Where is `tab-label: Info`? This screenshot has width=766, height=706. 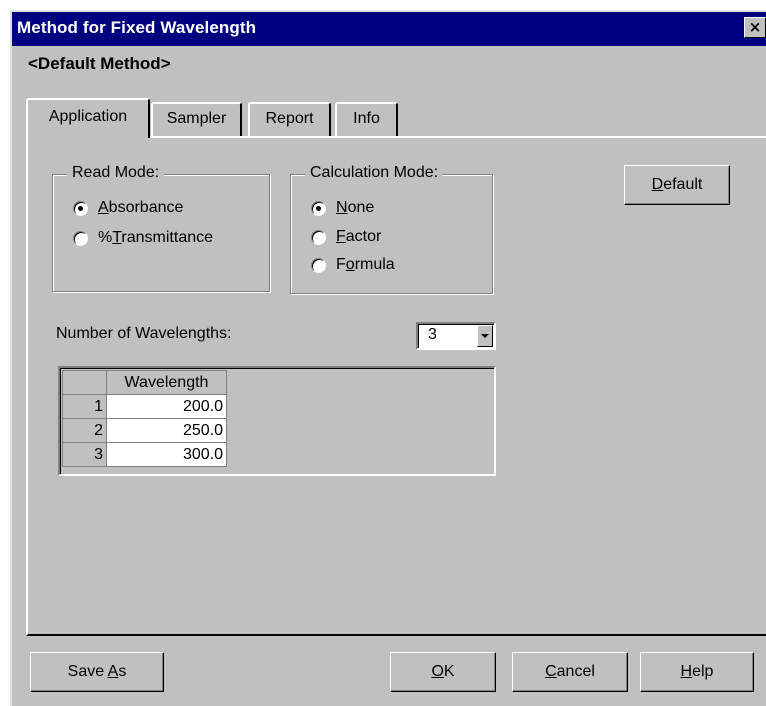 tab-label: Info is located at coordinates (366, 118).